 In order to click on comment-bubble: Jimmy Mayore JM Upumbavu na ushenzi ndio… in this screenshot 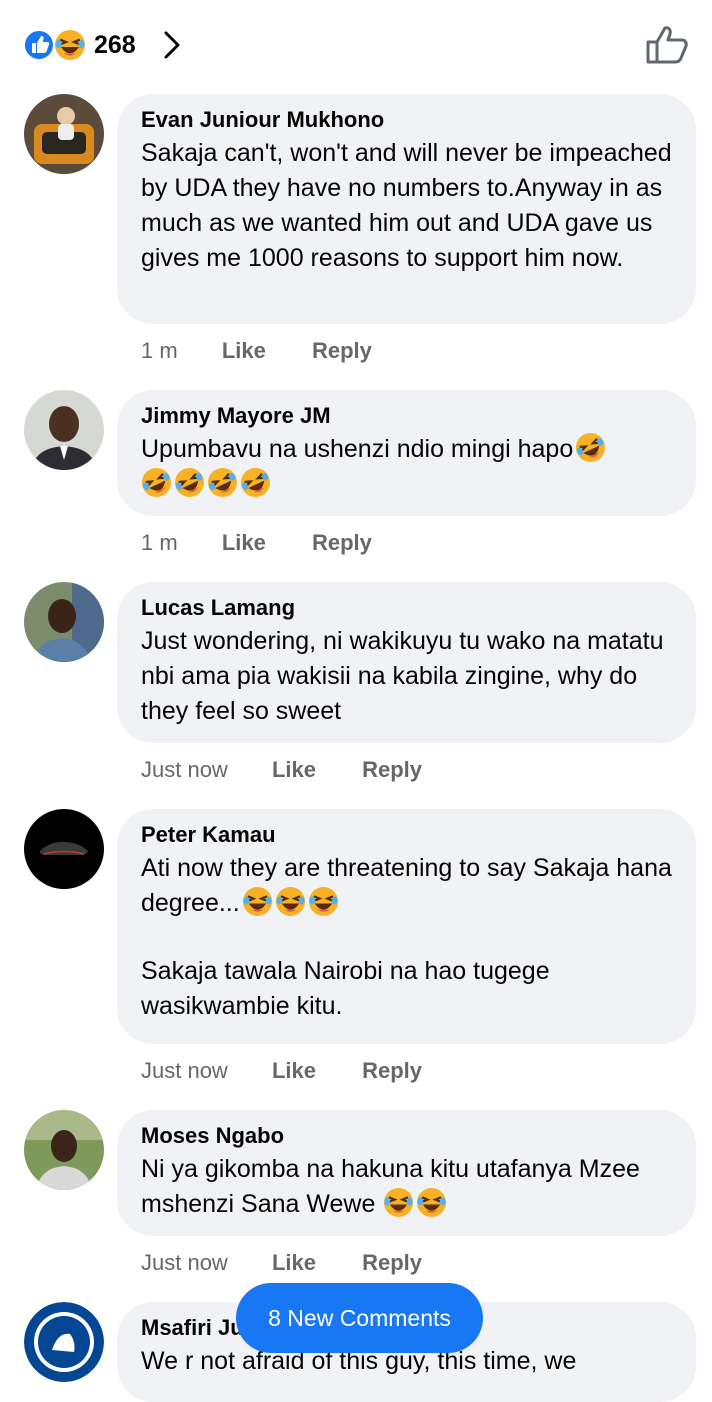, I will do `click(406, 453)`.